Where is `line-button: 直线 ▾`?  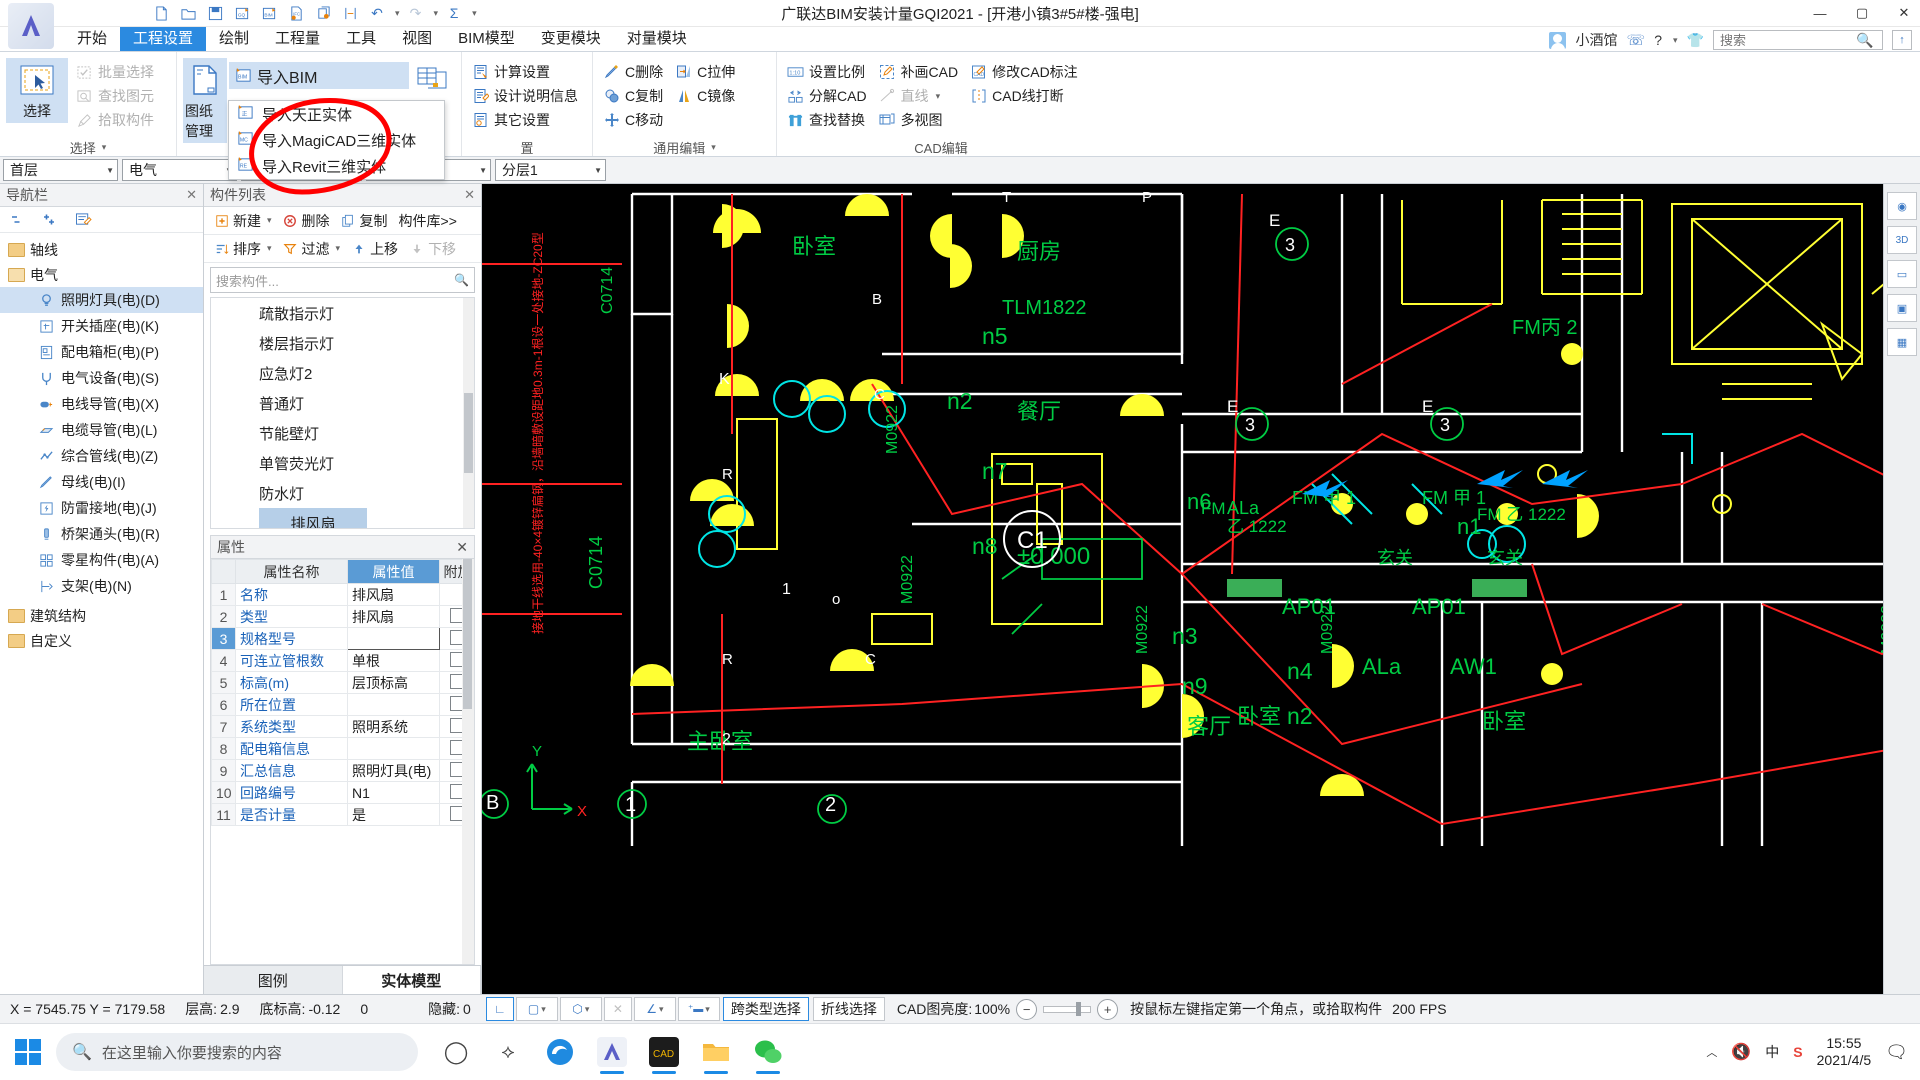 line-button: 直线 ▾ is located at coordinates (919, 96).